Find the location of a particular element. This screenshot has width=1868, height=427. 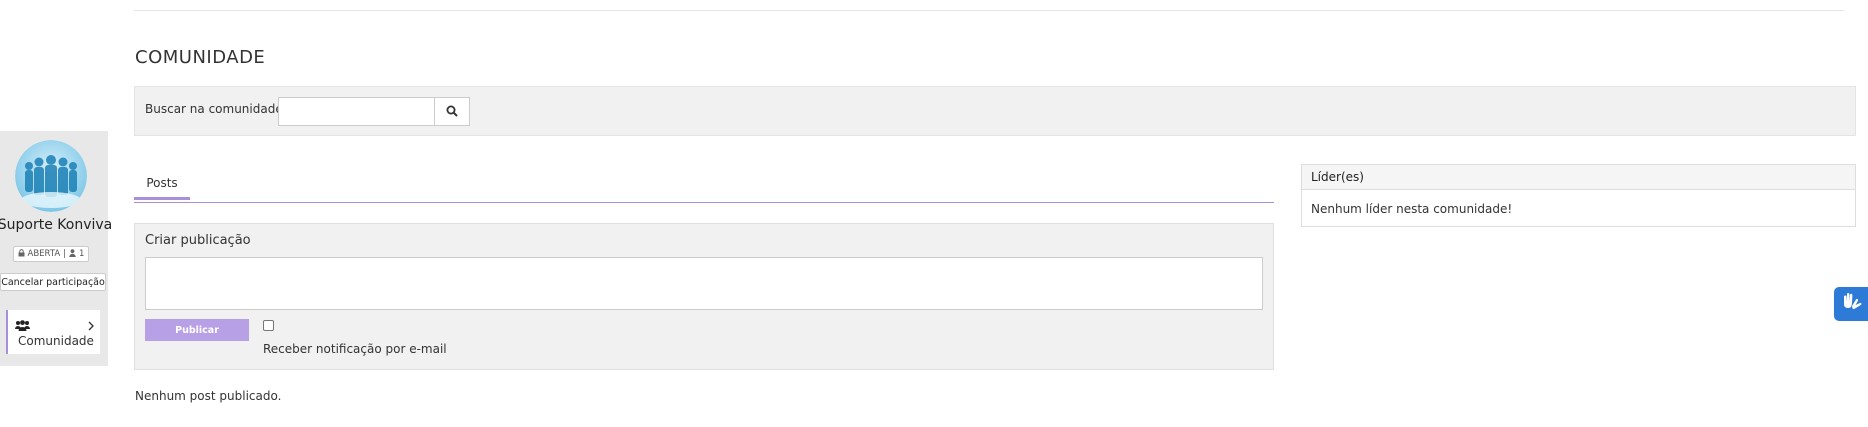

email-notification-label: Receber notificação por e-mail is located at coordinates (355, 349).